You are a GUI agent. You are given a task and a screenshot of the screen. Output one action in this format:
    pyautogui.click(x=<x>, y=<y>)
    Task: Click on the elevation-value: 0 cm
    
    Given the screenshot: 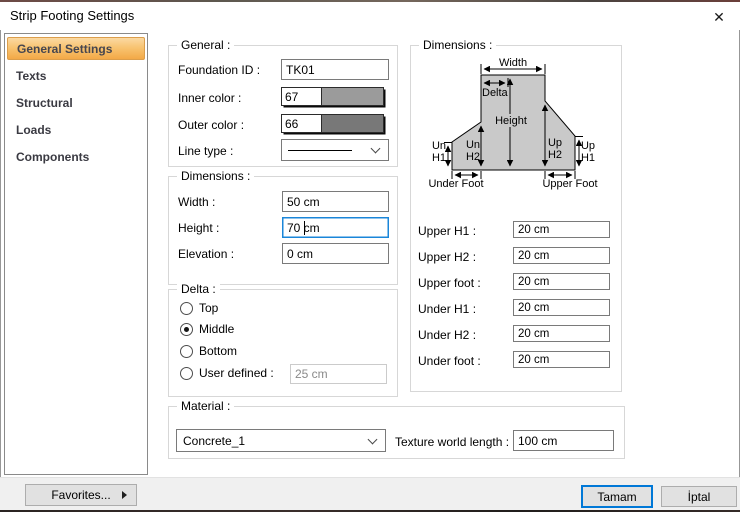 What is the action you would take?
    pyautogui.click(x=300, y=253)
    